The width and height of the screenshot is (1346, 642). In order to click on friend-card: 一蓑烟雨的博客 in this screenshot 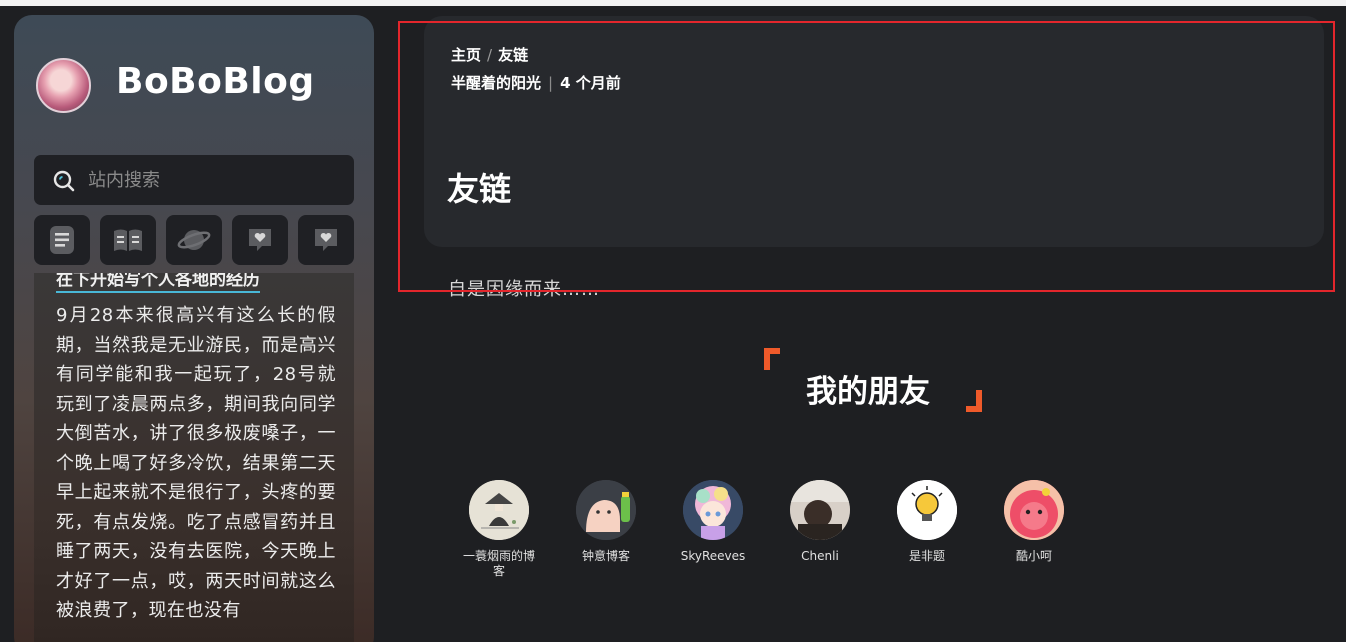, I will do `click(499, 529)`.